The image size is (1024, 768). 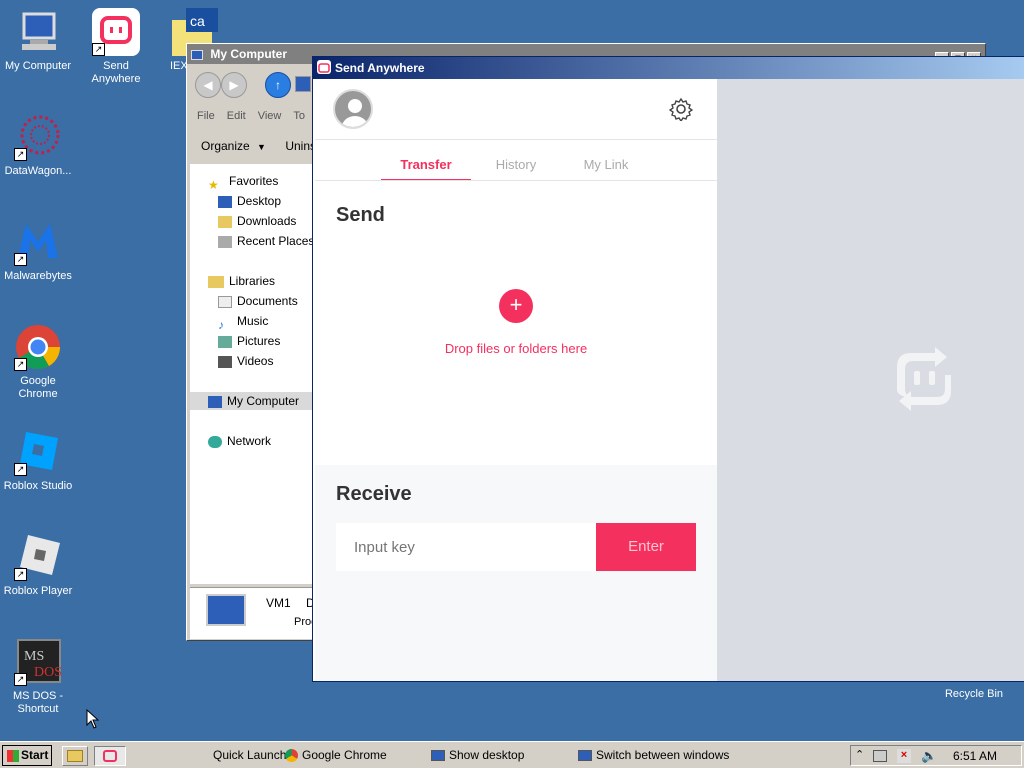 What do you see at coordinates (516, 348) in the screenshot?
I see `drop-files-text: Drop files or folders here` at bounding box center [516, 348].